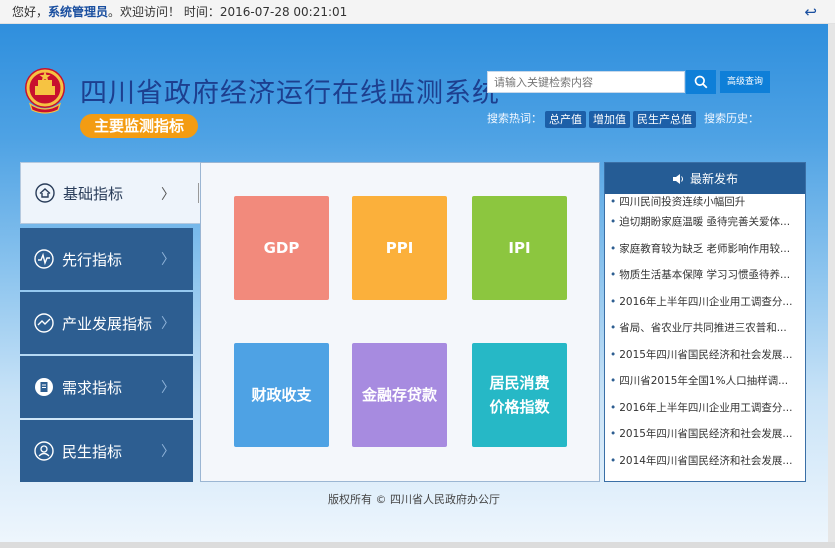 The width and height of the screenshot is (835, 548). Describe the element at coordinates (514, 118) in the screenshot. I see `hot-search-label: 搜索热词：` at that location.